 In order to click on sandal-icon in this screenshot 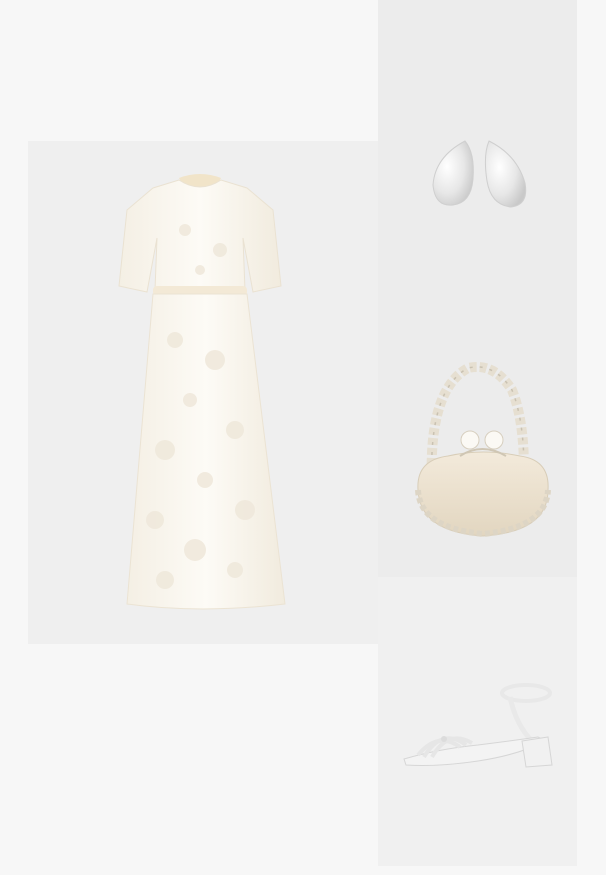, I will do `click(478, 725)`.